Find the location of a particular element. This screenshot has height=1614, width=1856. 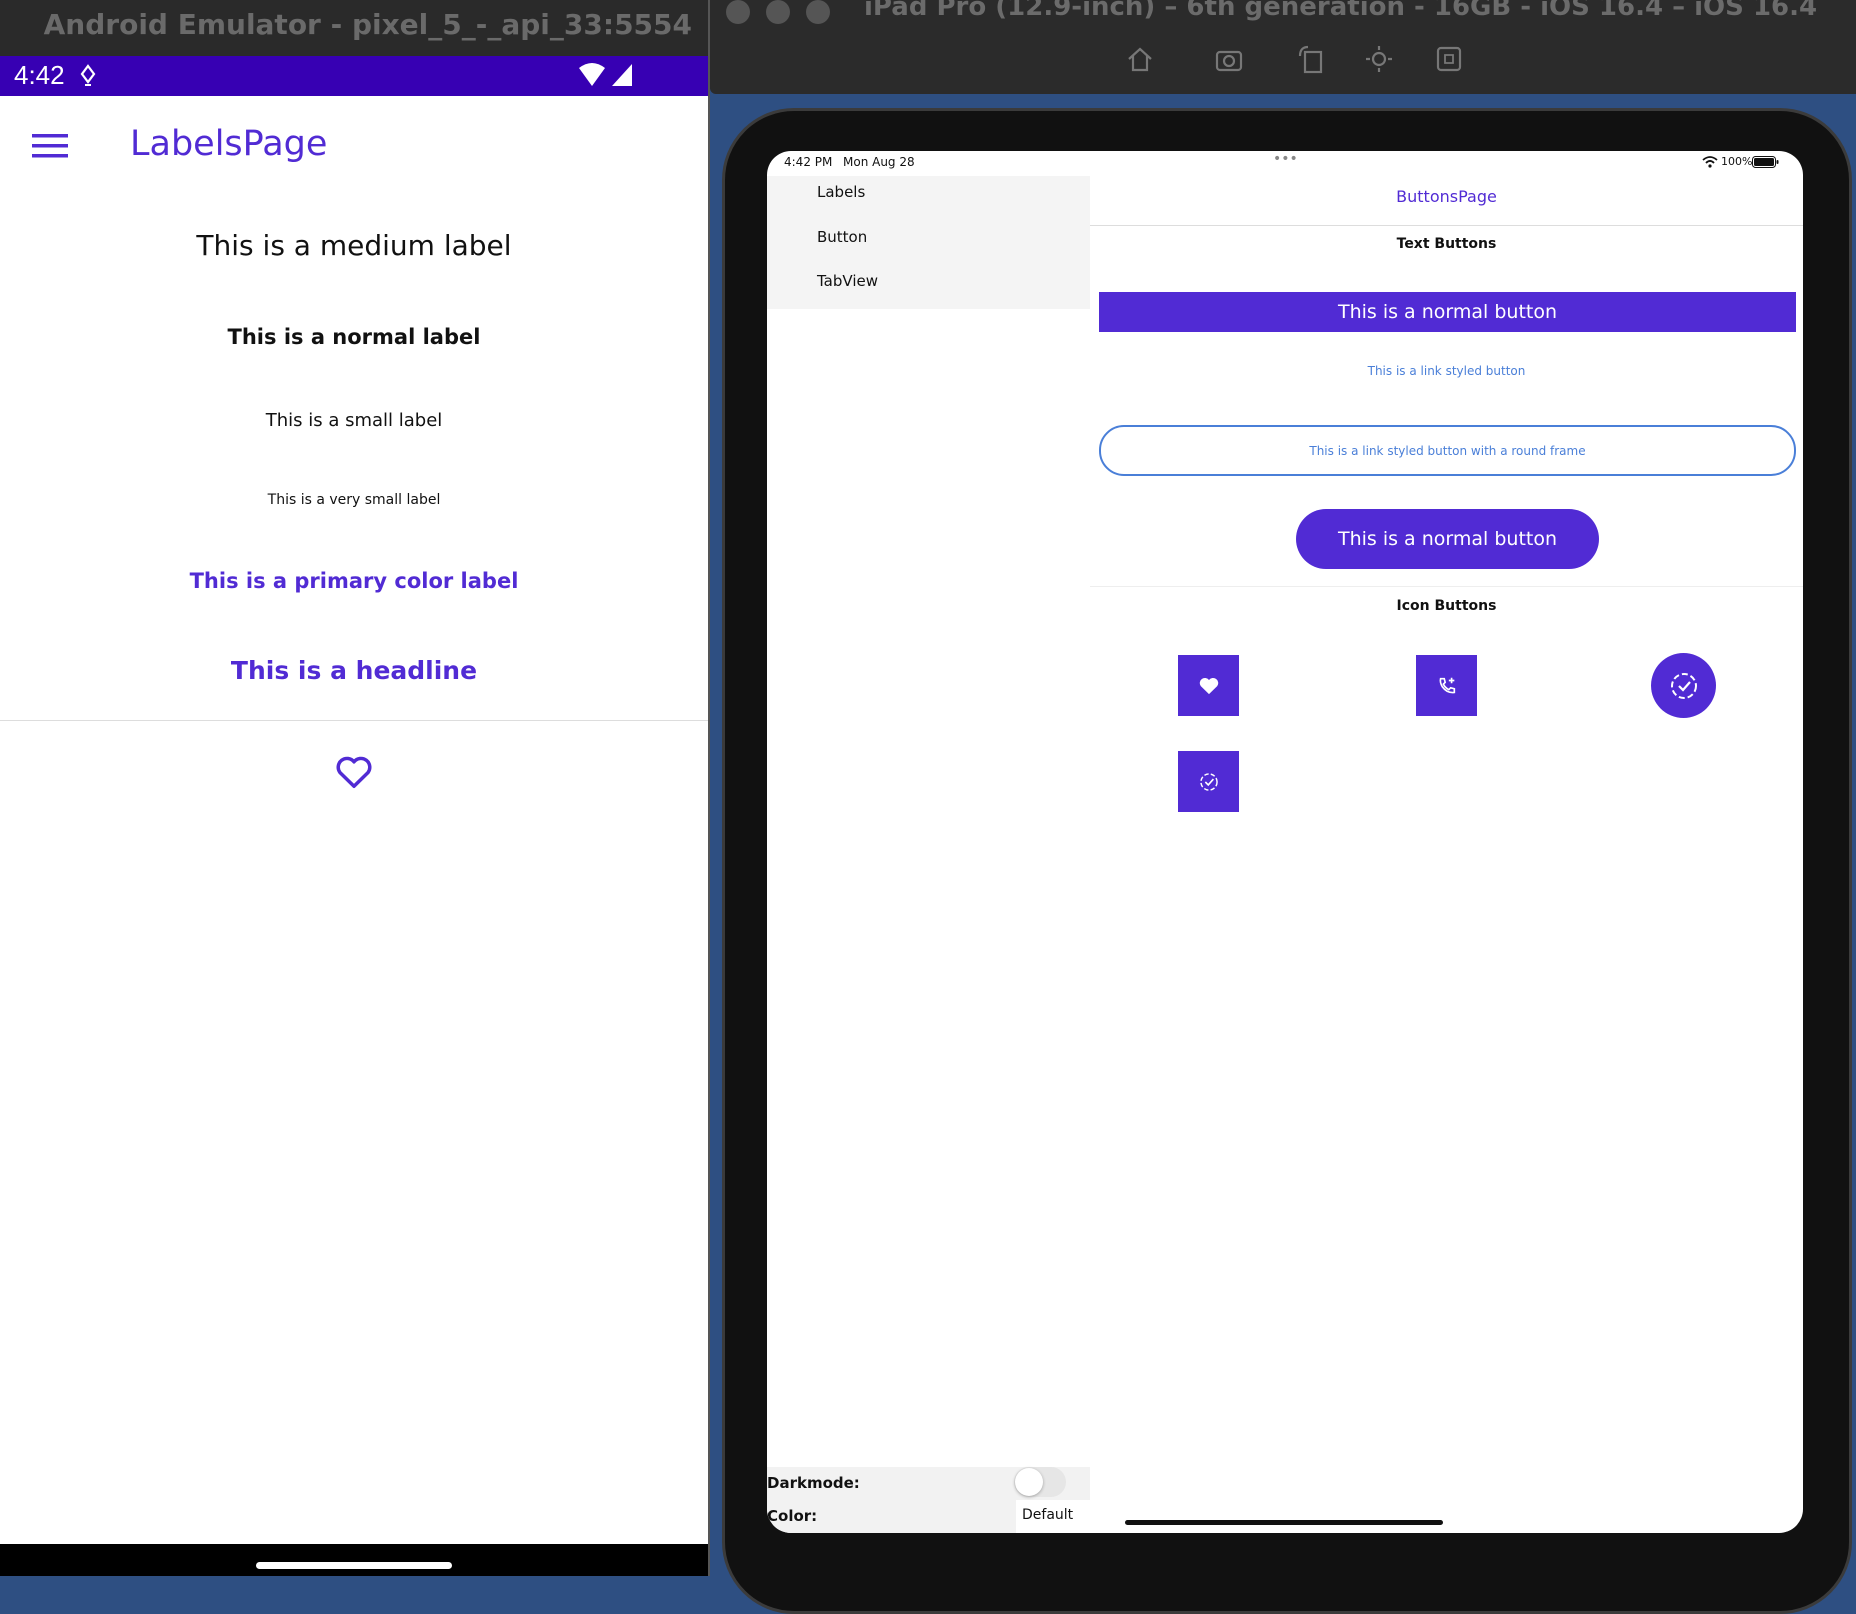

window-separator is located at coordinates (709, 788).